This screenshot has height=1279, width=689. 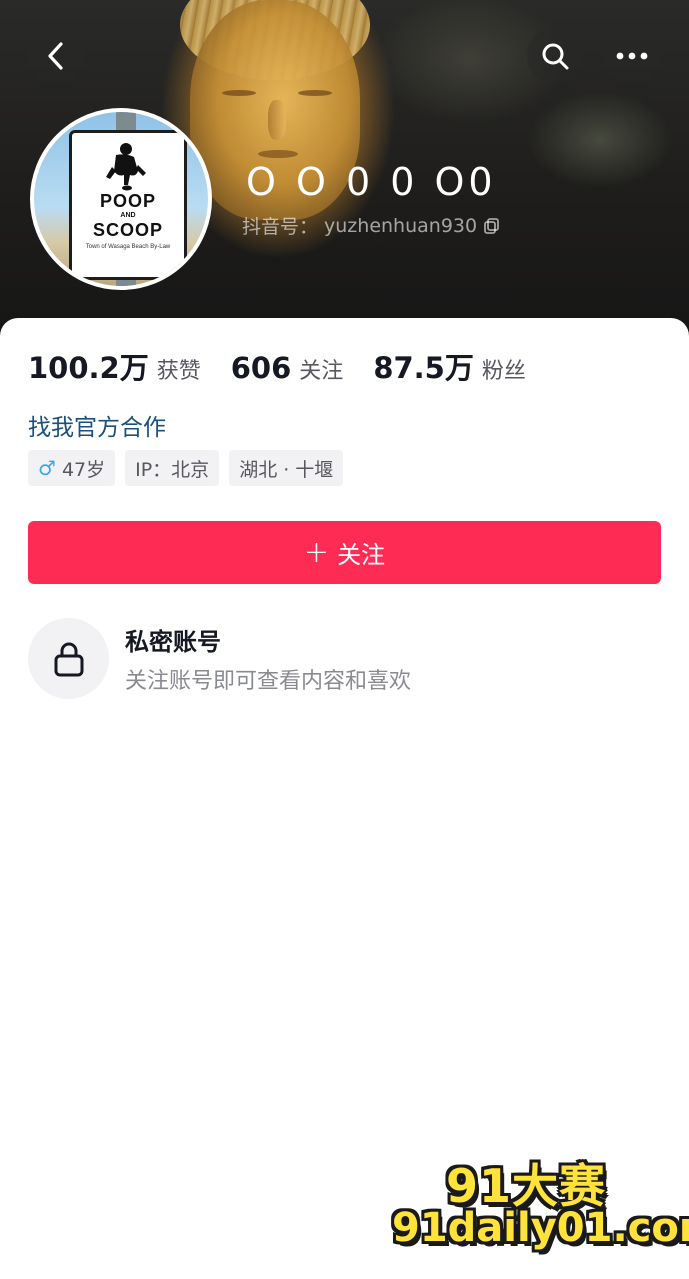 I want to click on profile-tags: ♂ 47岁 IP：北京 湖北 · 十堰, so click(x=186, y=468).